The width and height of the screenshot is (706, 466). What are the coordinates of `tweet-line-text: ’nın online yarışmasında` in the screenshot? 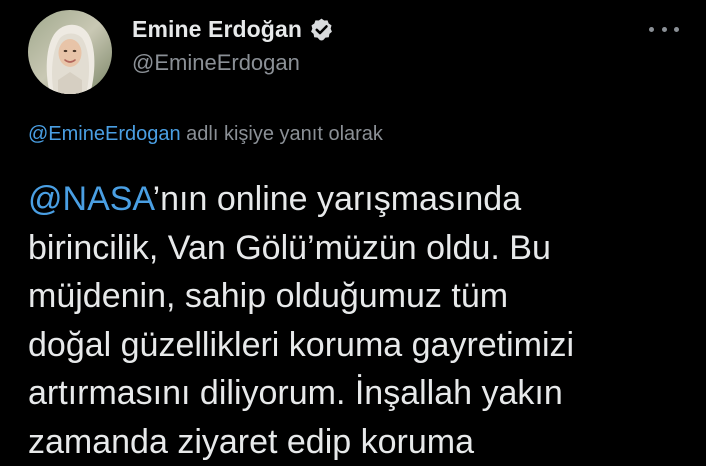 It's located at (337, 199).